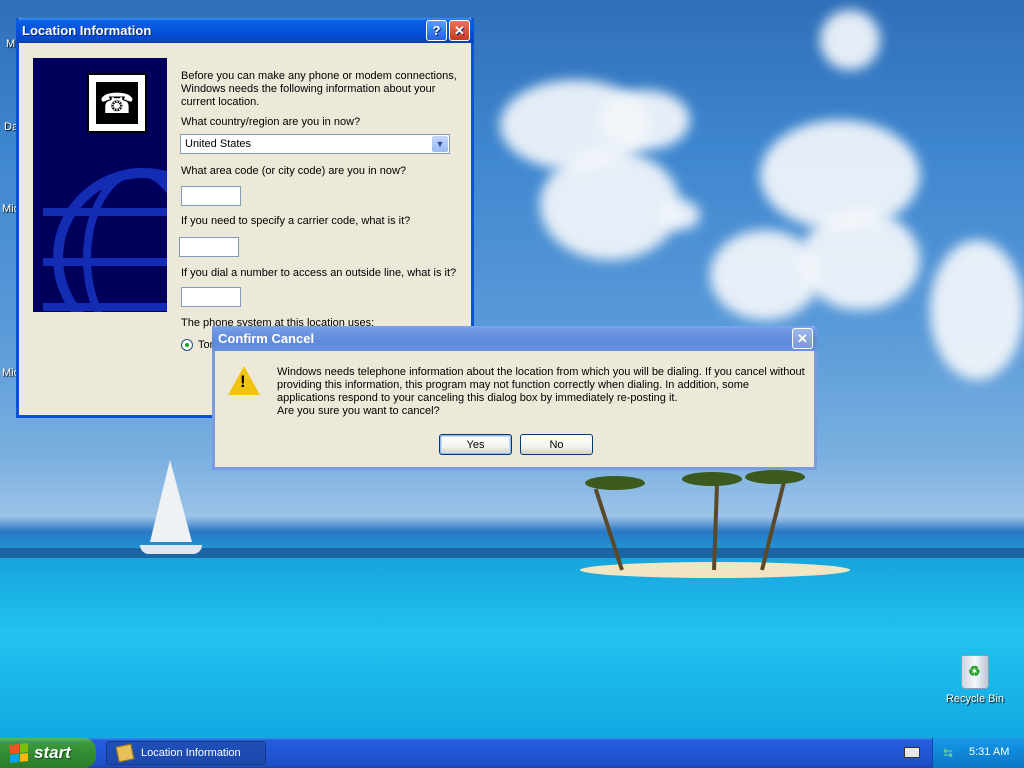  What do you see at coordinates (271, 122) in the screenshot?
I see `country-question: What country/region are you in now?` at bounding box center [271, 122].